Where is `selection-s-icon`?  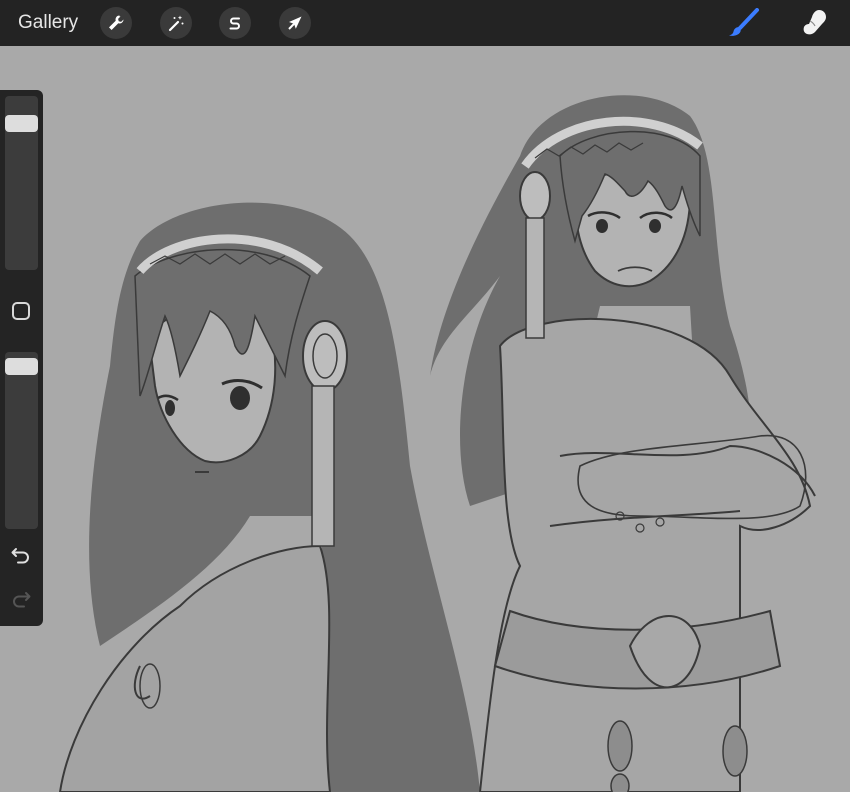
selection-s-icon is located at coordinates (234, 23).